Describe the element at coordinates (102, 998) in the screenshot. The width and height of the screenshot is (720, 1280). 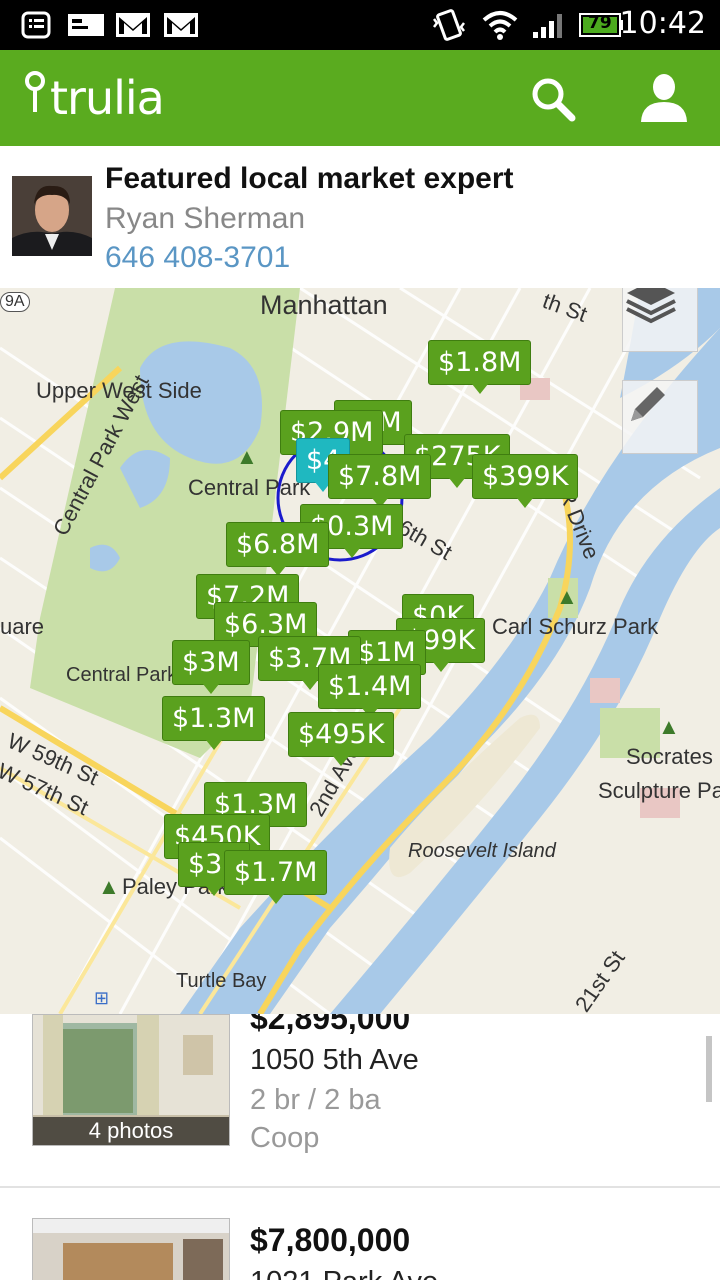
I see `transit-icon: ⊞` at that location.